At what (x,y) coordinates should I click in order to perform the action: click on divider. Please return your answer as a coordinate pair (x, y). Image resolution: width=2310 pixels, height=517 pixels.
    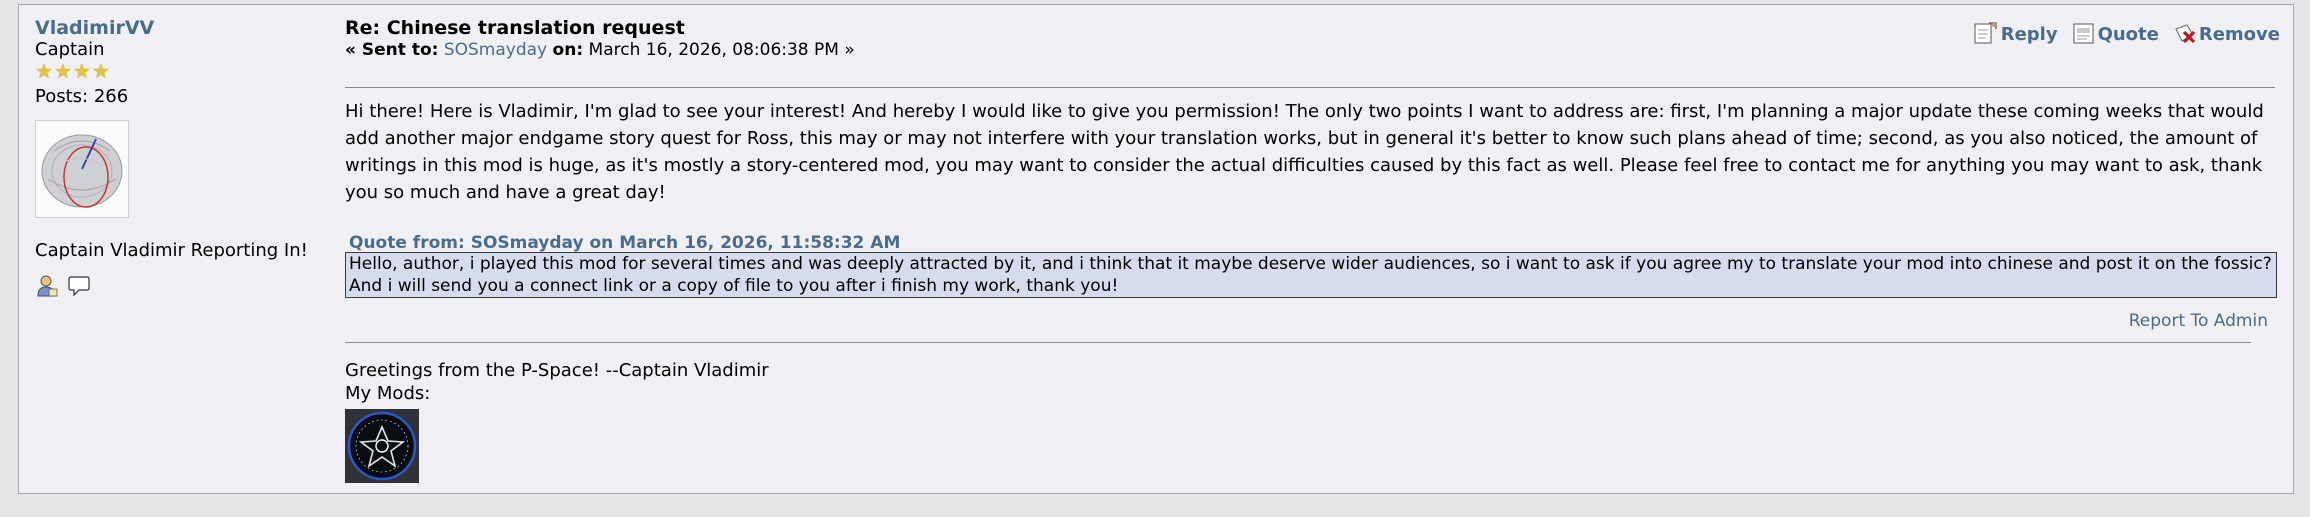
    Looking at the image, I should click on (1310, 87).